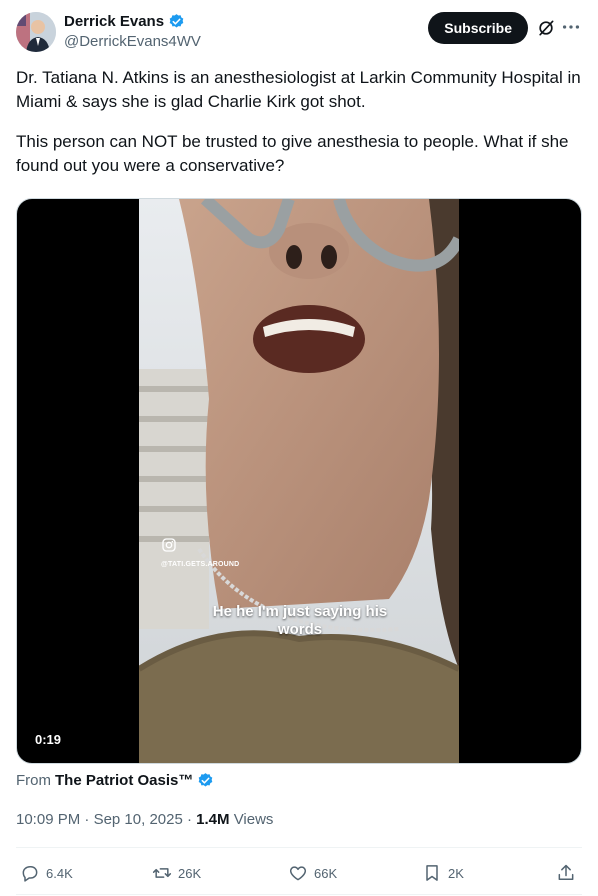  I want to click on reply-count: 6.4K, so click(59, 873).